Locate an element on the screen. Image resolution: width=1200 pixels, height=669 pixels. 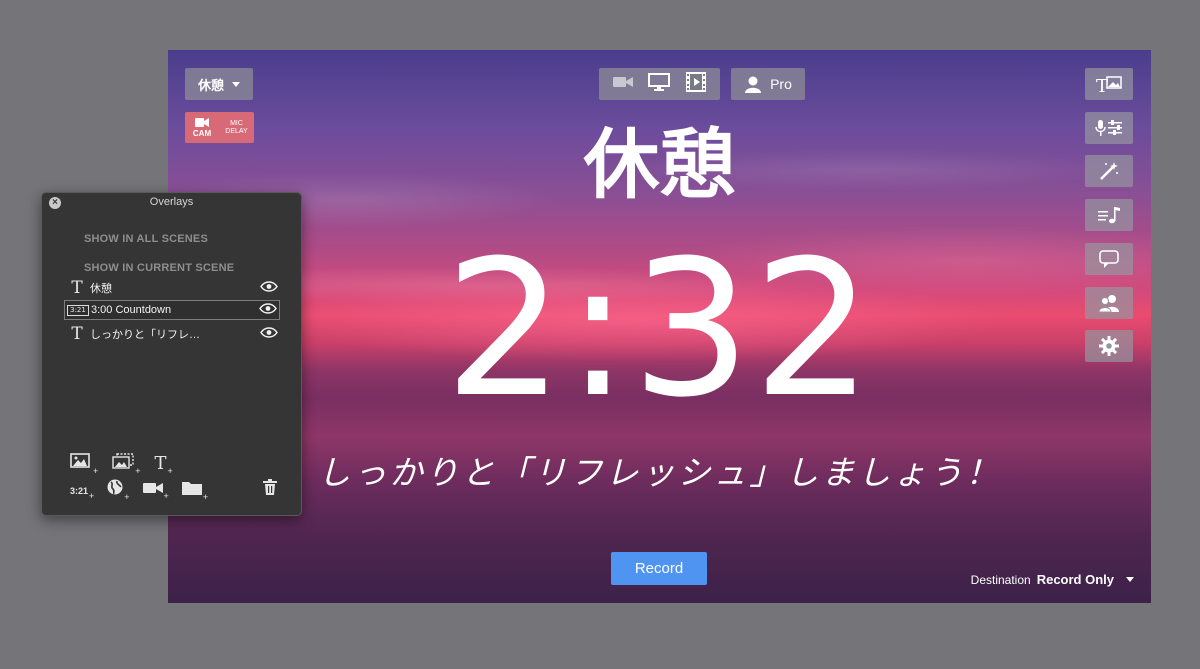
section-current-scene: SHOW IN CURRENT SCENE is located at coordinates (159, 268).